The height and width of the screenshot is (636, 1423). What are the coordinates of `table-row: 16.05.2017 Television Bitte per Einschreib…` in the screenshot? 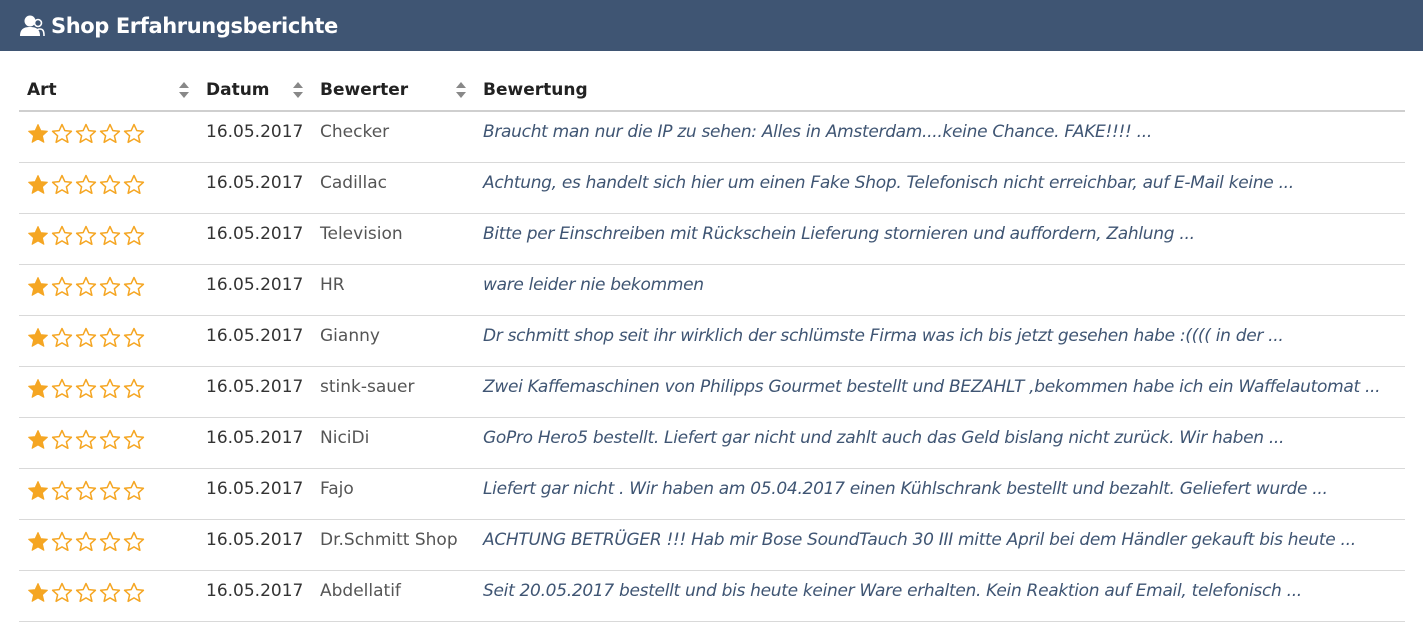 It's located at (712, 239).